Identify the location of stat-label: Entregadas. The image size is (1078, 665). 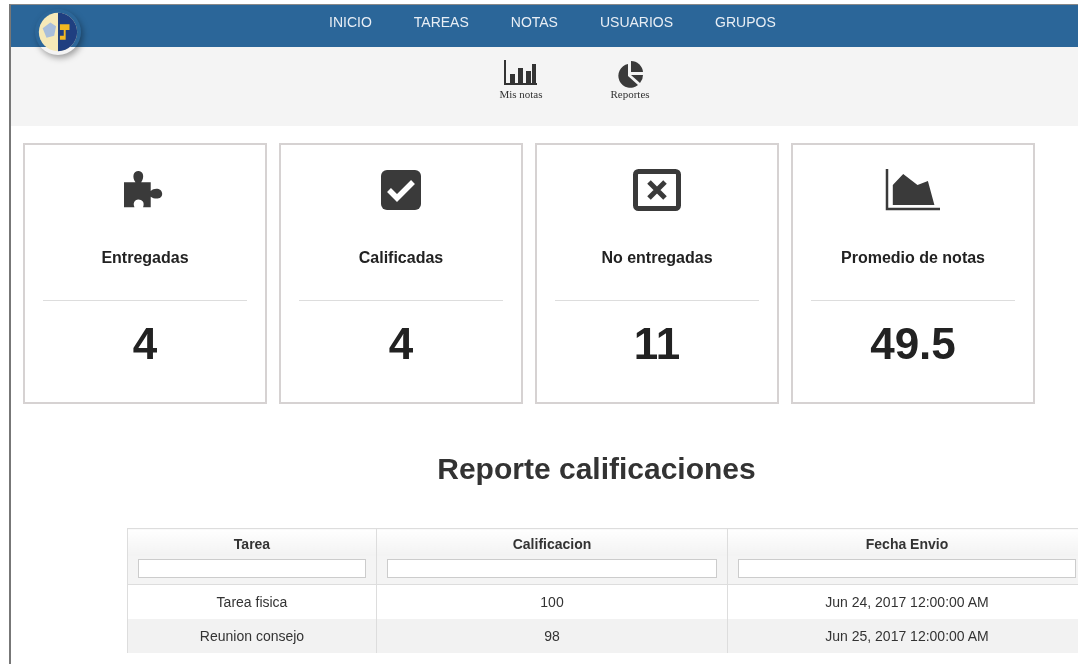
(145, 258).